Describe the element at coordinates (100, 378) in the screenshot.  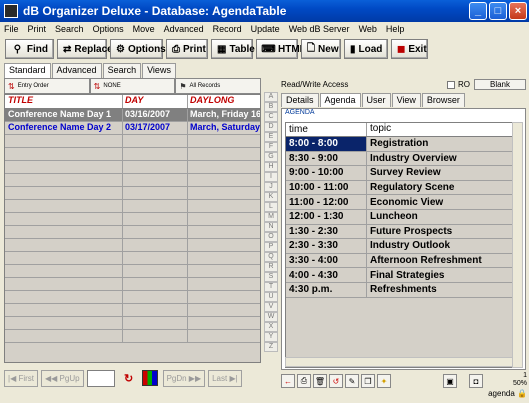
I see `record-number-input` at that location.